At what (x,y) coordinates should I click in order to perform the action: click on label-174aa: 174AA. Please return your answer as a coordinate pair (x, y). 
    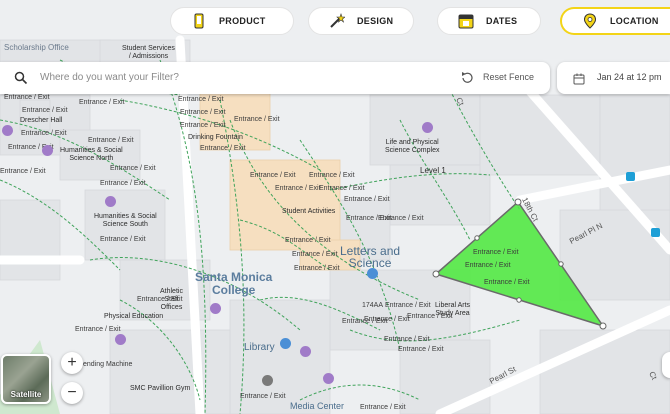
    Looking at the image, I should click on (373, 305).